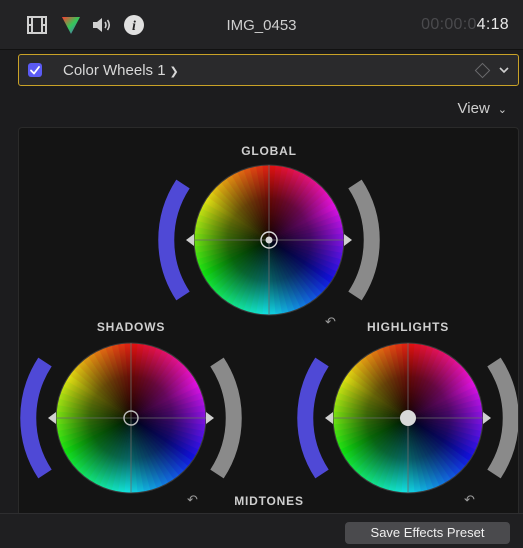  I want to click on color-prism-icon, so click(71, 25).